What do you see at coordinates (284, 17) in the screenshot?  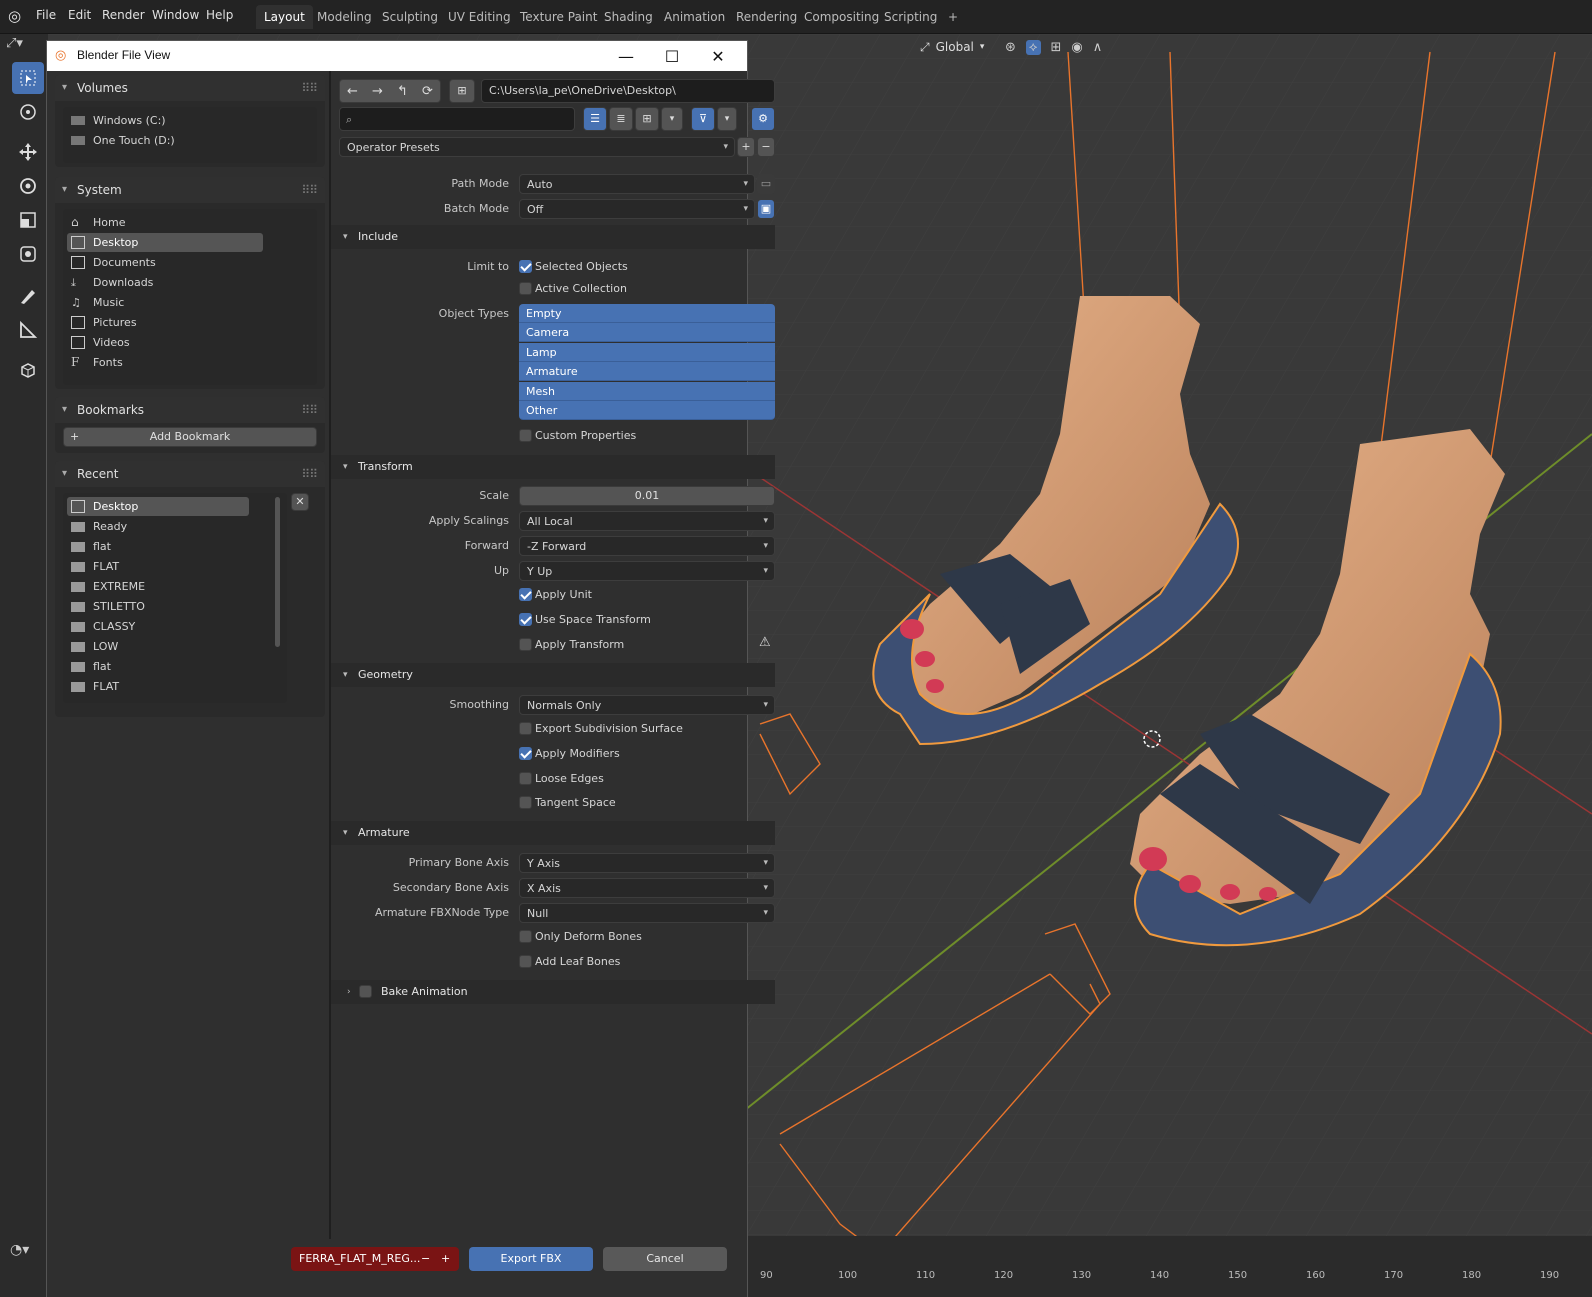 I see `tab-layout: Layout` at bounding box center [284, 17].